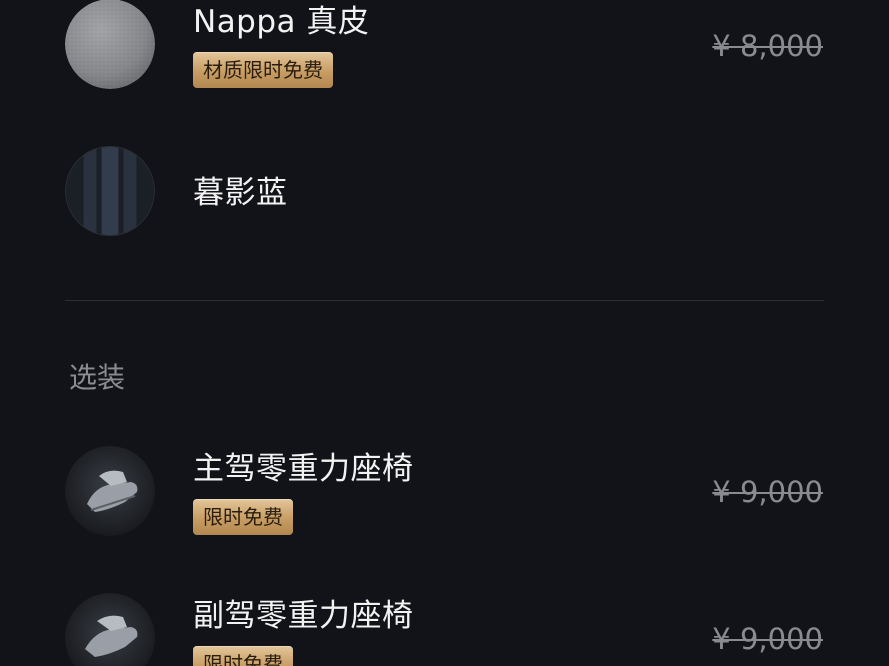 This screenshot has height=666, width=889. I want to click on section-divider, so click(444, 300).